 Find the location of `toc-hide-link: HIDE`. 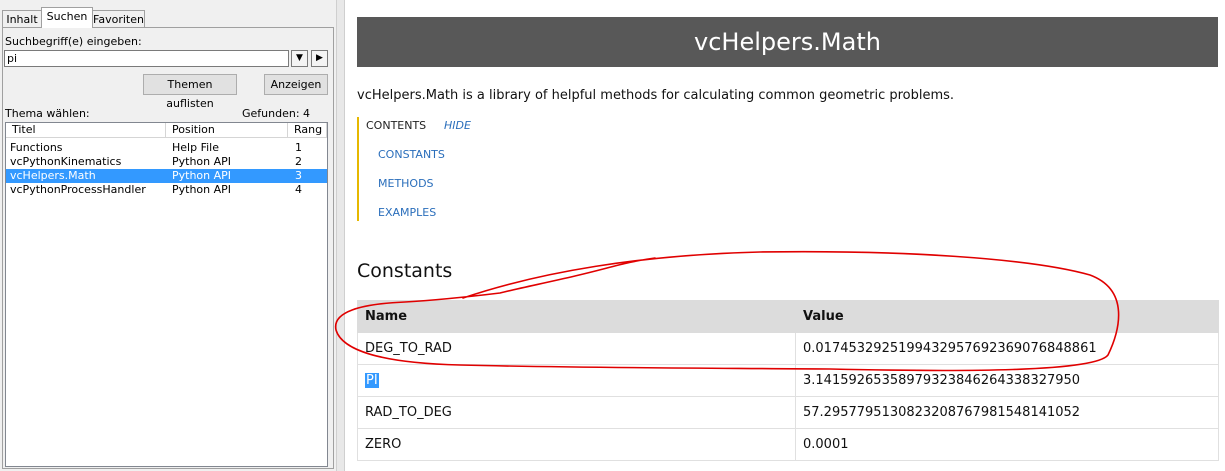

toc-hide-link: HIDE is located at coordinates (457, 125).